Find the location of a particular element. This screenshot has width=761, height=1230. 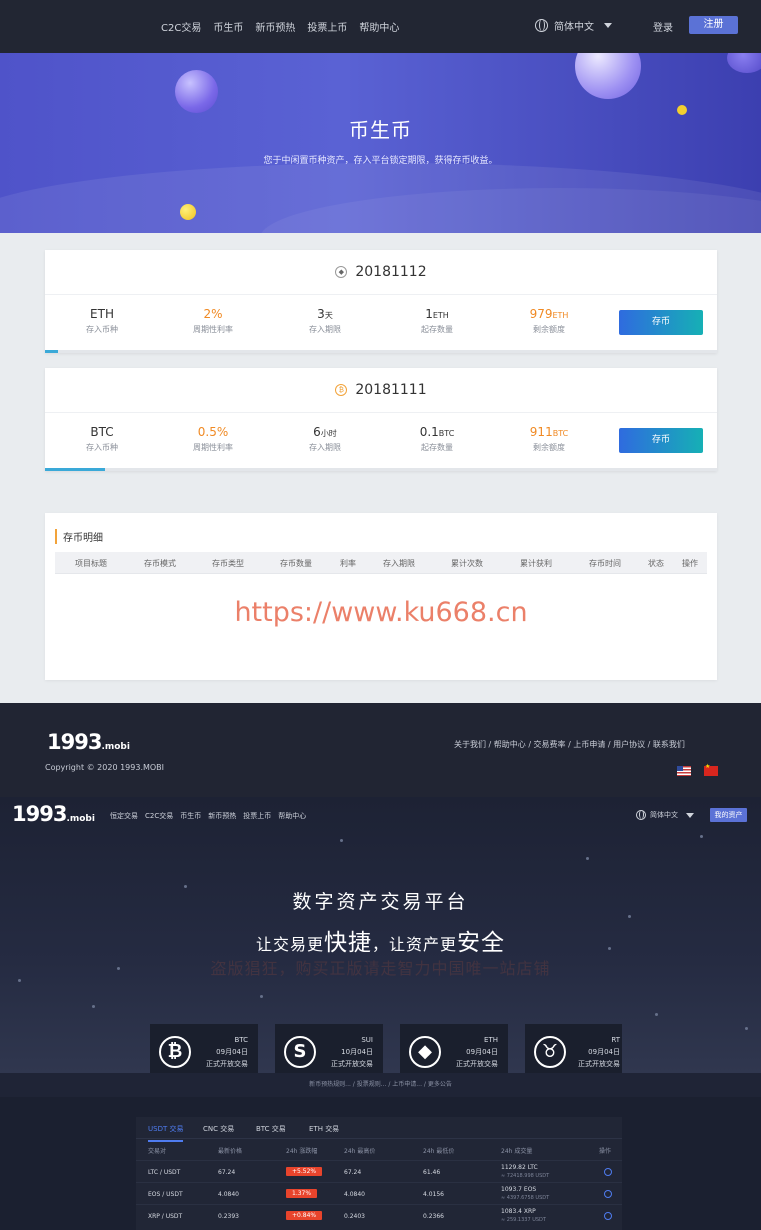

progress-fill is located at coordinates (52, 351).